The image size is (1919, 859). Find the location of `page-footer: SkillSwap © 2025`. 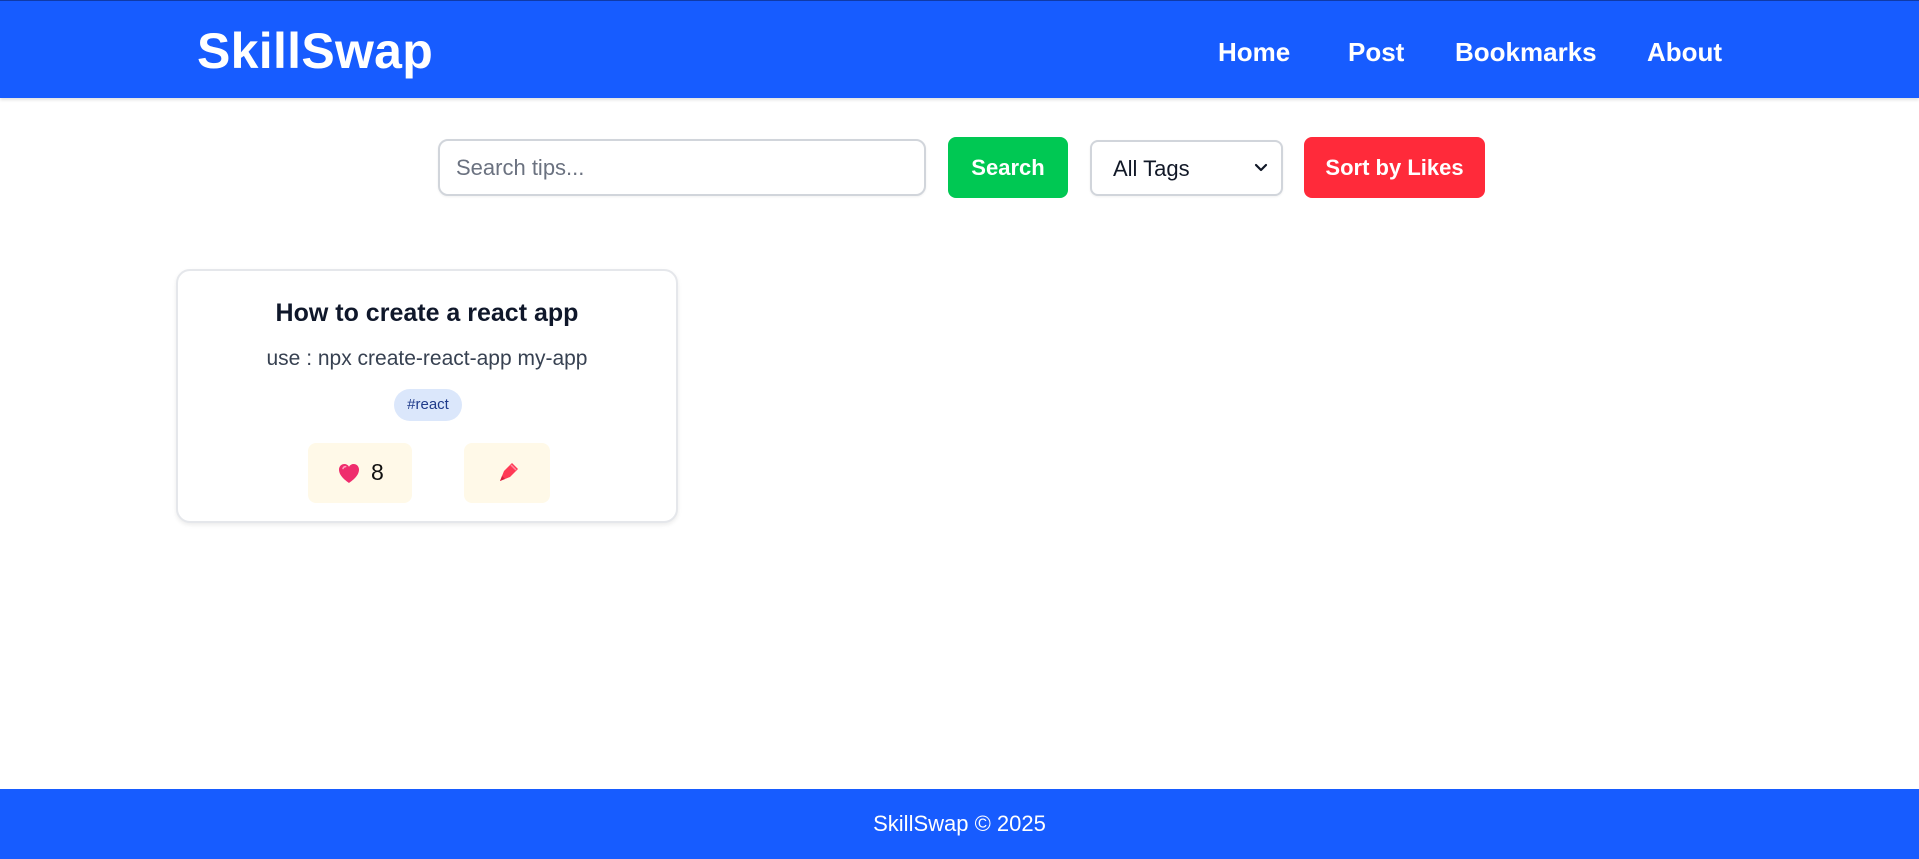

page-footer: SkillSwap © 2025 is located at coordinates (959, 824).